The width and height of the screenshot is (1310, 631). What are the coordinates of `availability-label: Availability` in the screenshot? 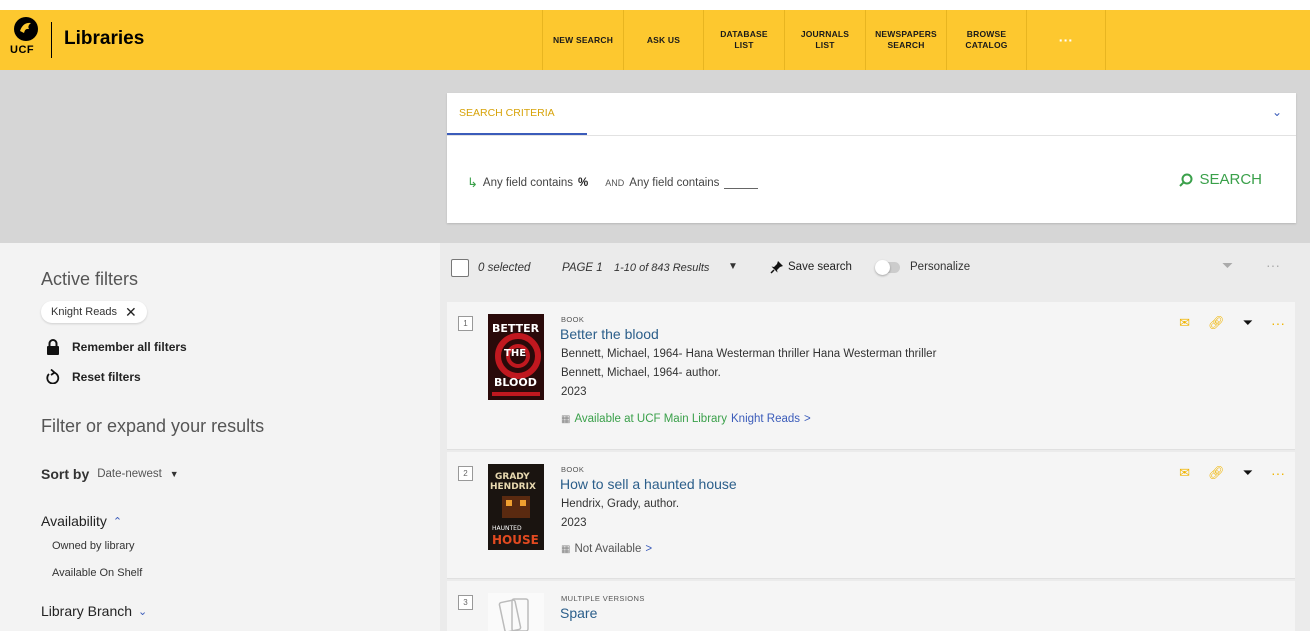 It's located at (74, 521).